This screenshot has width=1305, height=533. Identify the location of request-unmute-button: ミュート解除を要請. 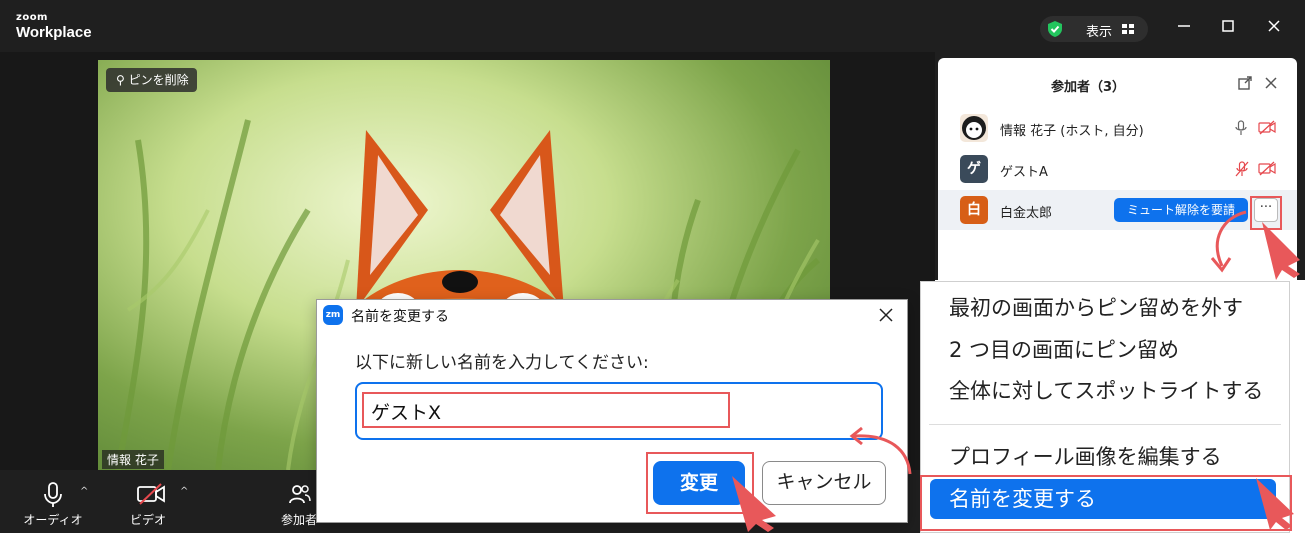
(1181, 210).